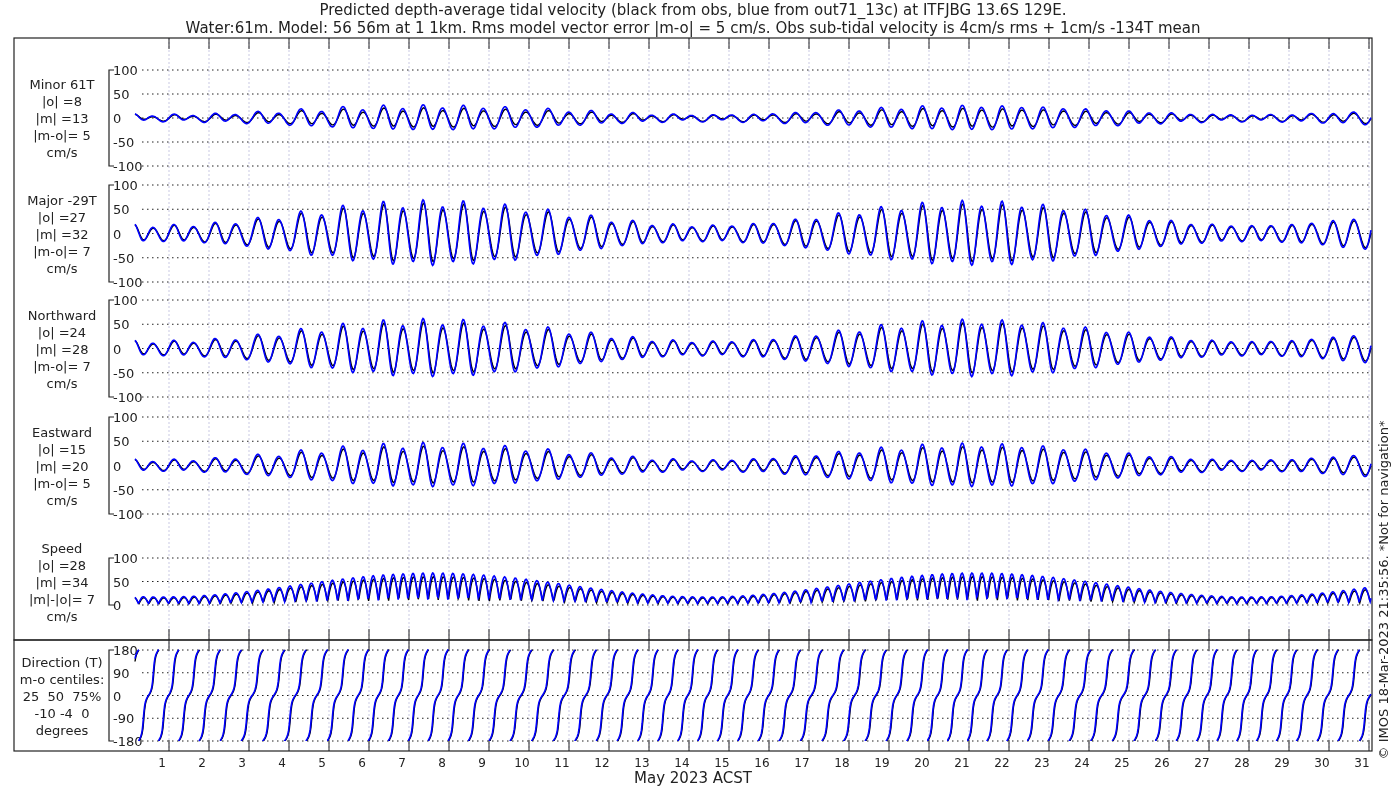 The width and height of the screenshot is (1400, 800). What do you see at coordinates (62, 696) in the screenshot?
I see `panel-label: 25 50 75%` at bounding box center [62, 696].